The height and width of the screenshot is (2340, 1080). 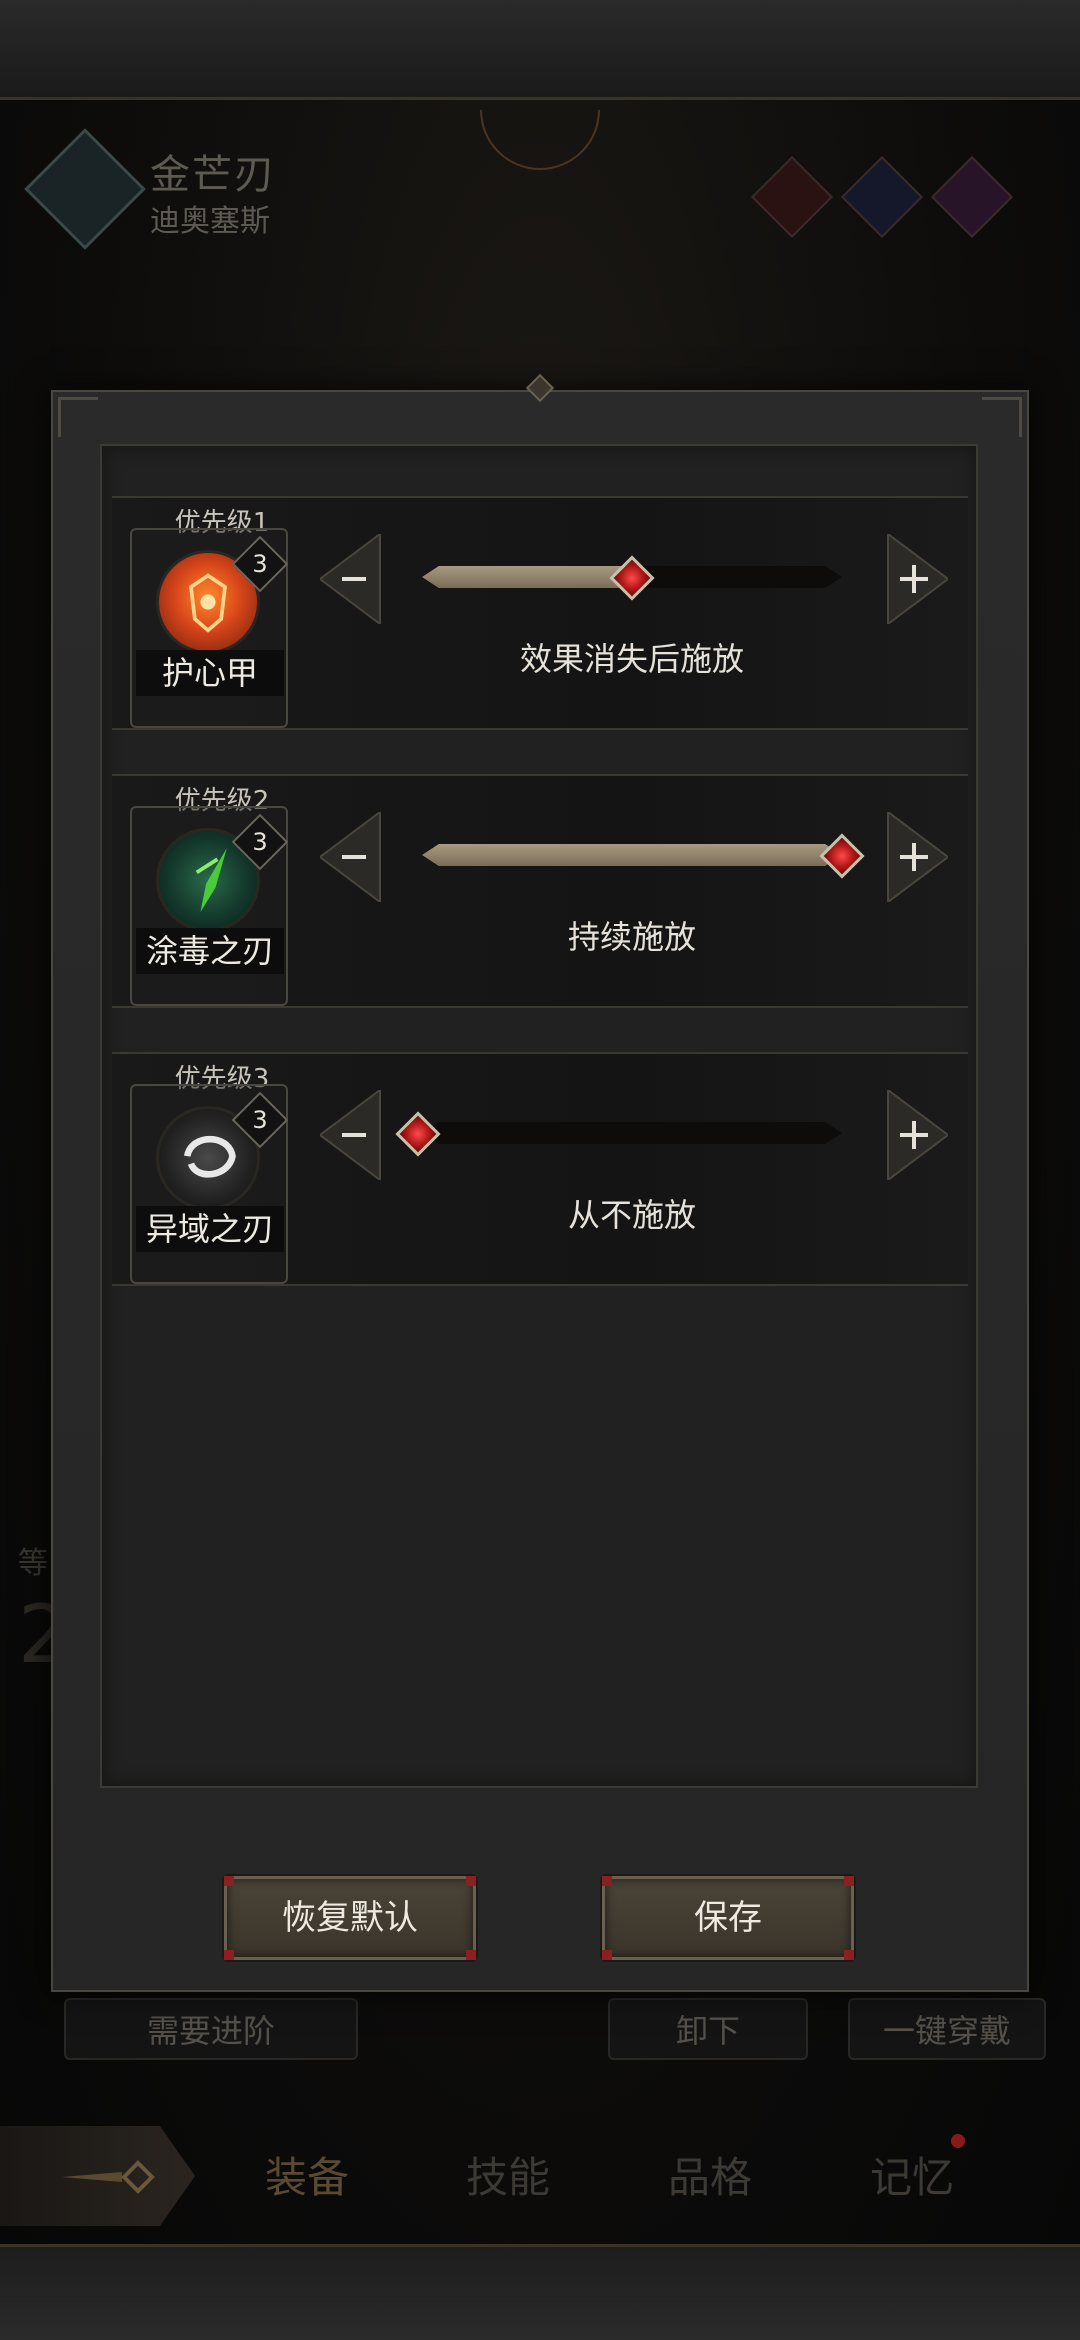 I want to click on skill-row: 优先级2 3 涂毒之刃 持续施放, so click(x=540, y=891).